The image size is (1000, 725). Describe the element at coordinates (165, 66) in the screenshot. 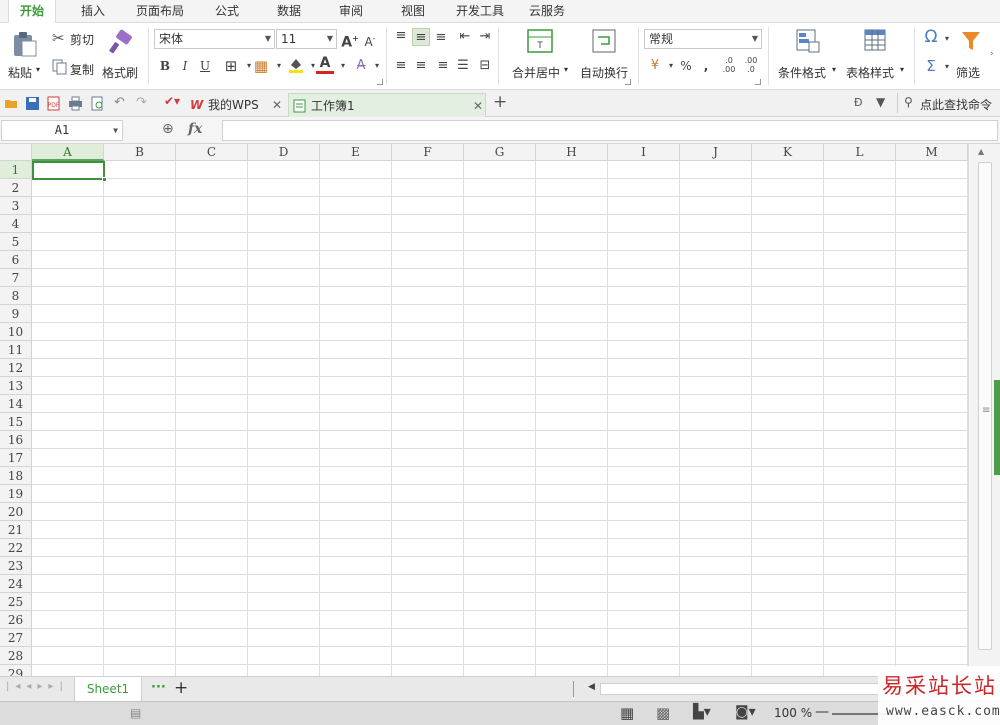

I see `bold-button: B` at that location.